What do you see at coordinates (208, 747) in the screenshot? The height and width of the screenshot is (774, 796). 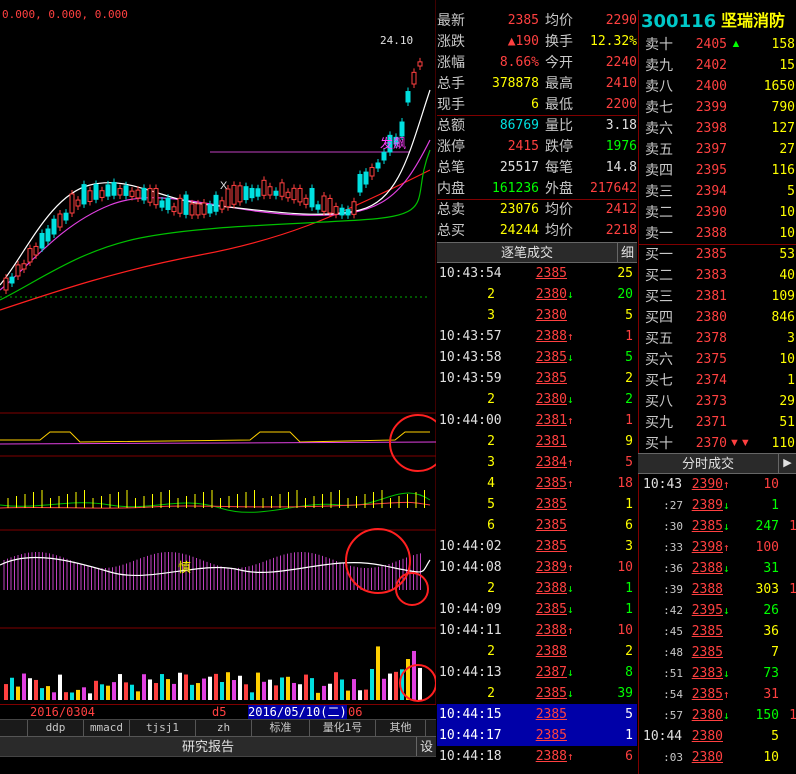 I see `research-report-button: 研究报告` at bounding box center [208, 747].